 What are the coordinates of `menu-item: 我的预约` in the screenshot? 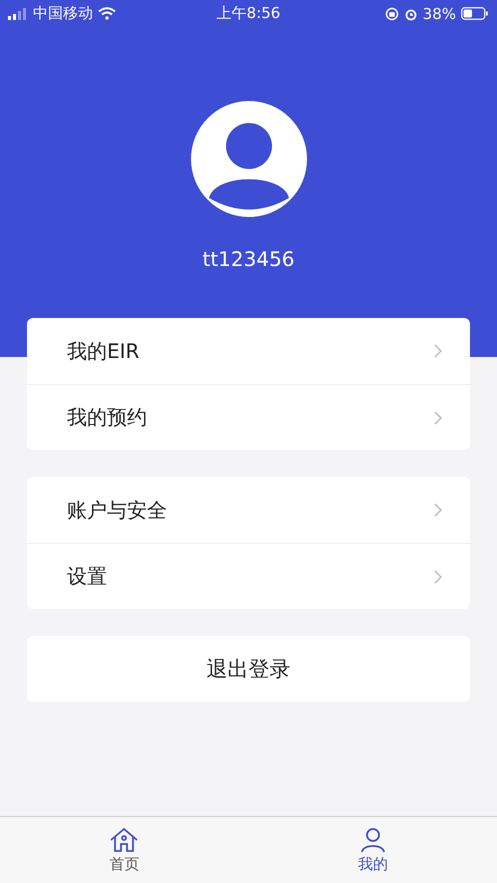 It's located at (248, 417).